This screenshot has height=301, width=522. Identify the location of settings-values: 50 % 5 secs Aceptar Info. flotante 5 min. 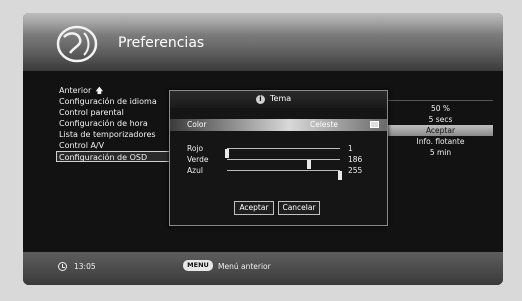
(440, 130).